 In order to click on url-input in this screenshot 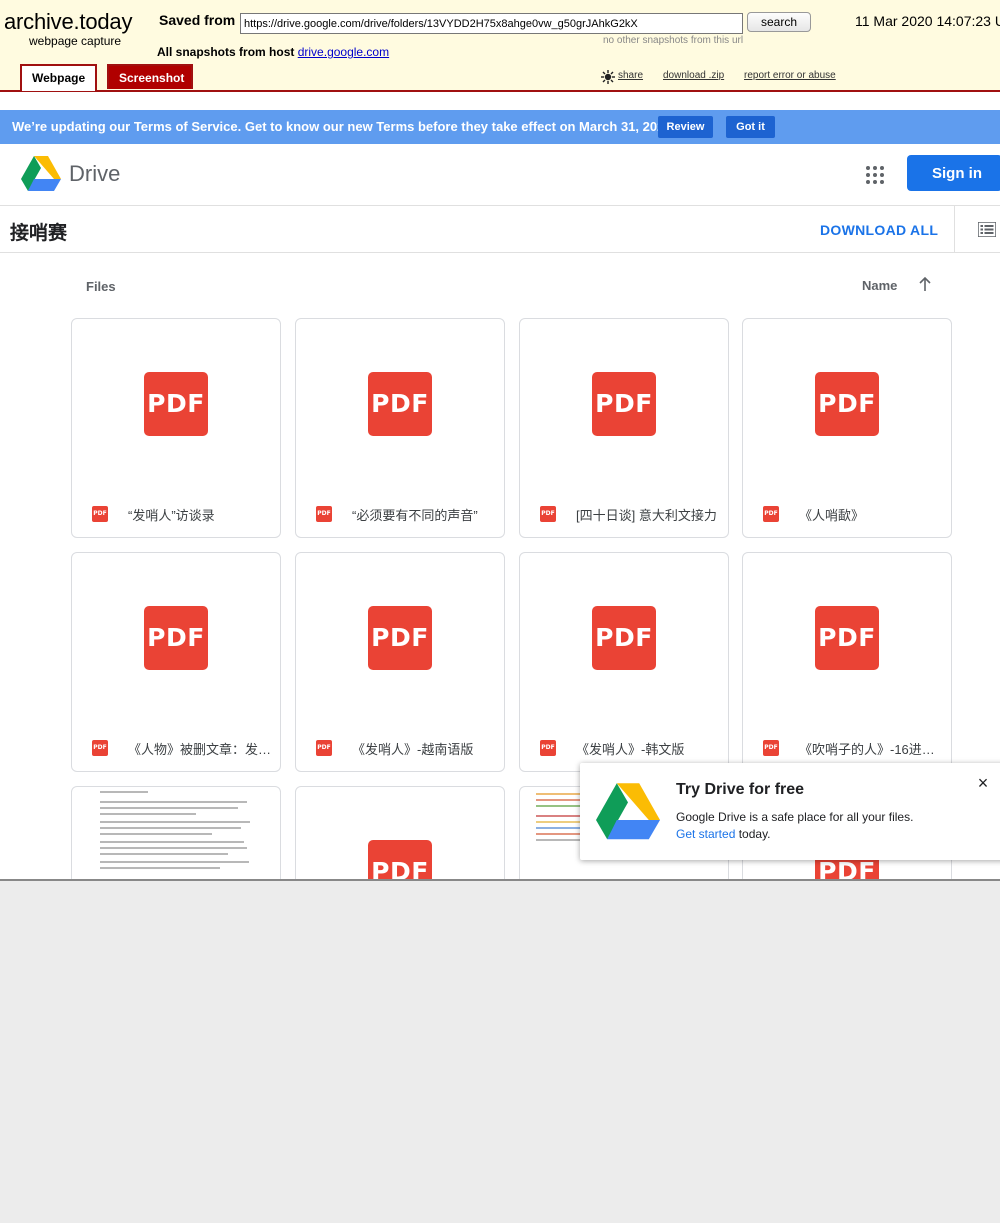, I will do `click(491, 23)`.